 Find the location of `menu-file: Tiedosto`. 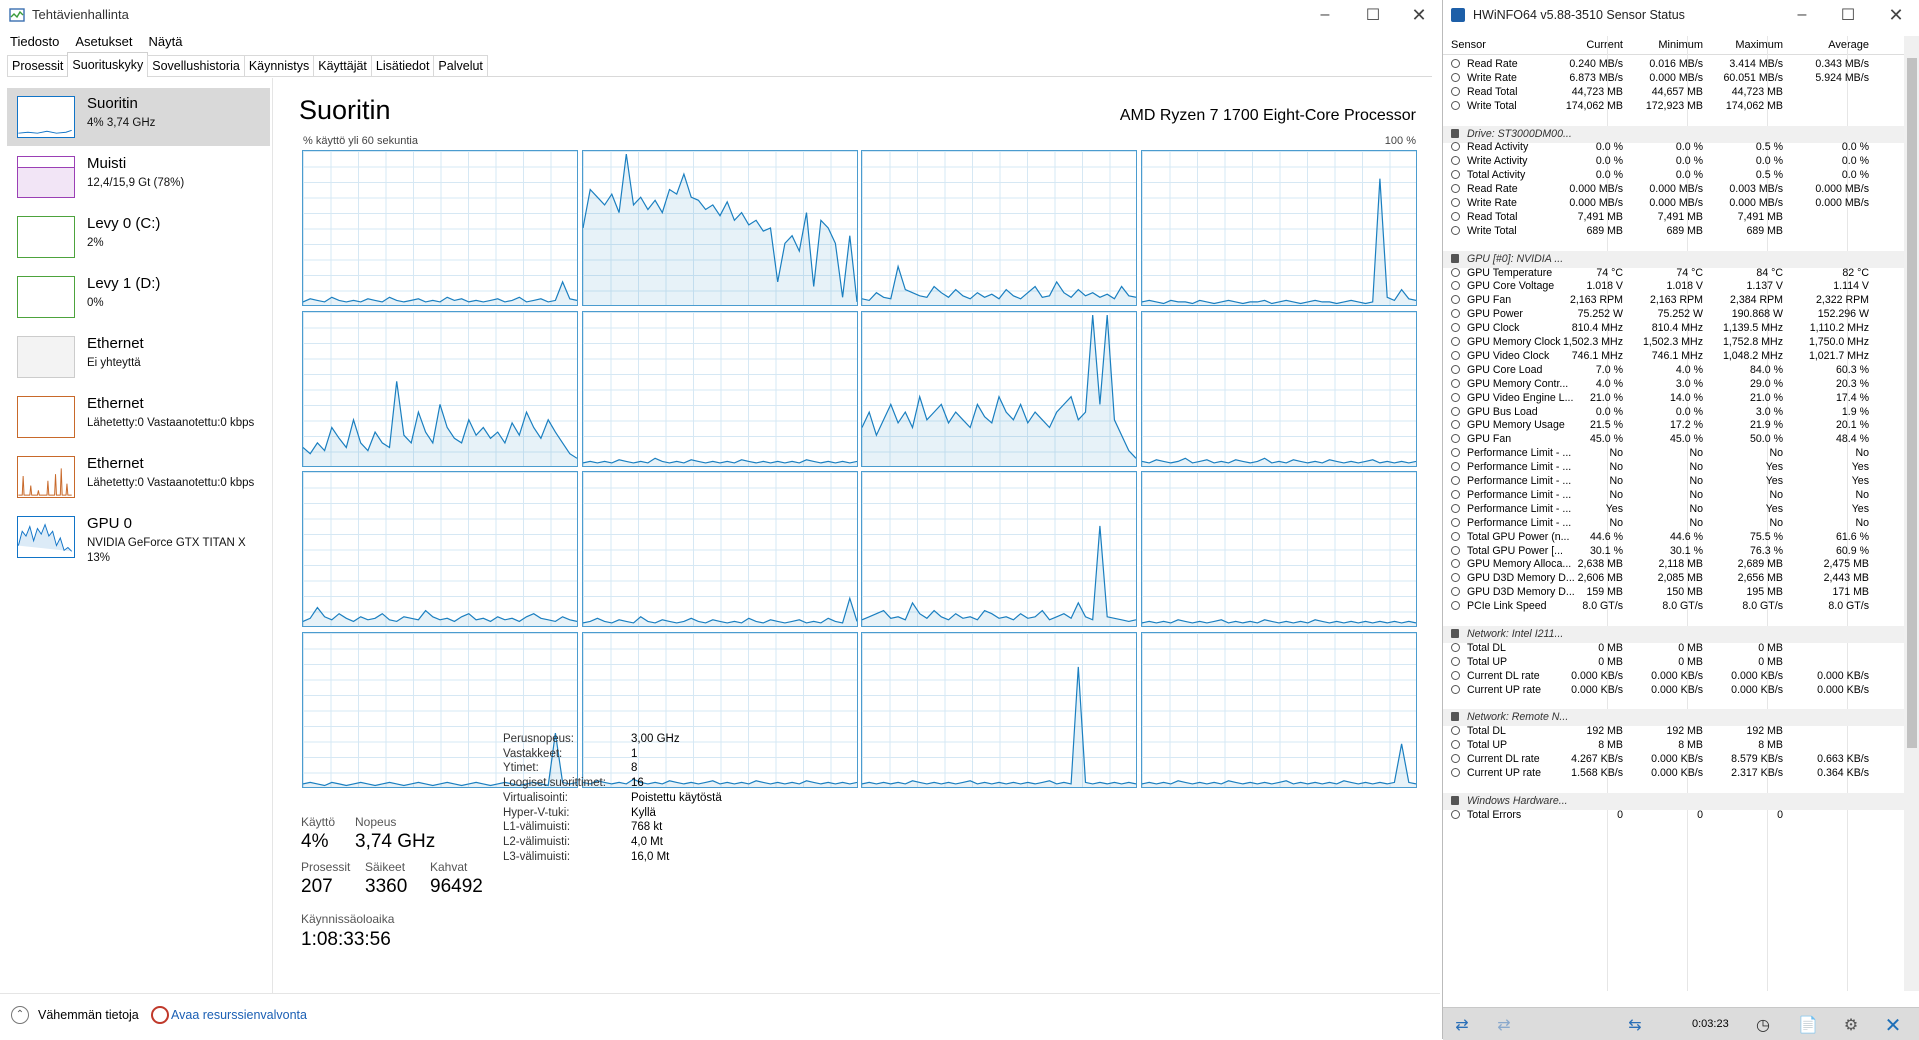

menu-file: Tiedosto is located at coordinates (34, 40).